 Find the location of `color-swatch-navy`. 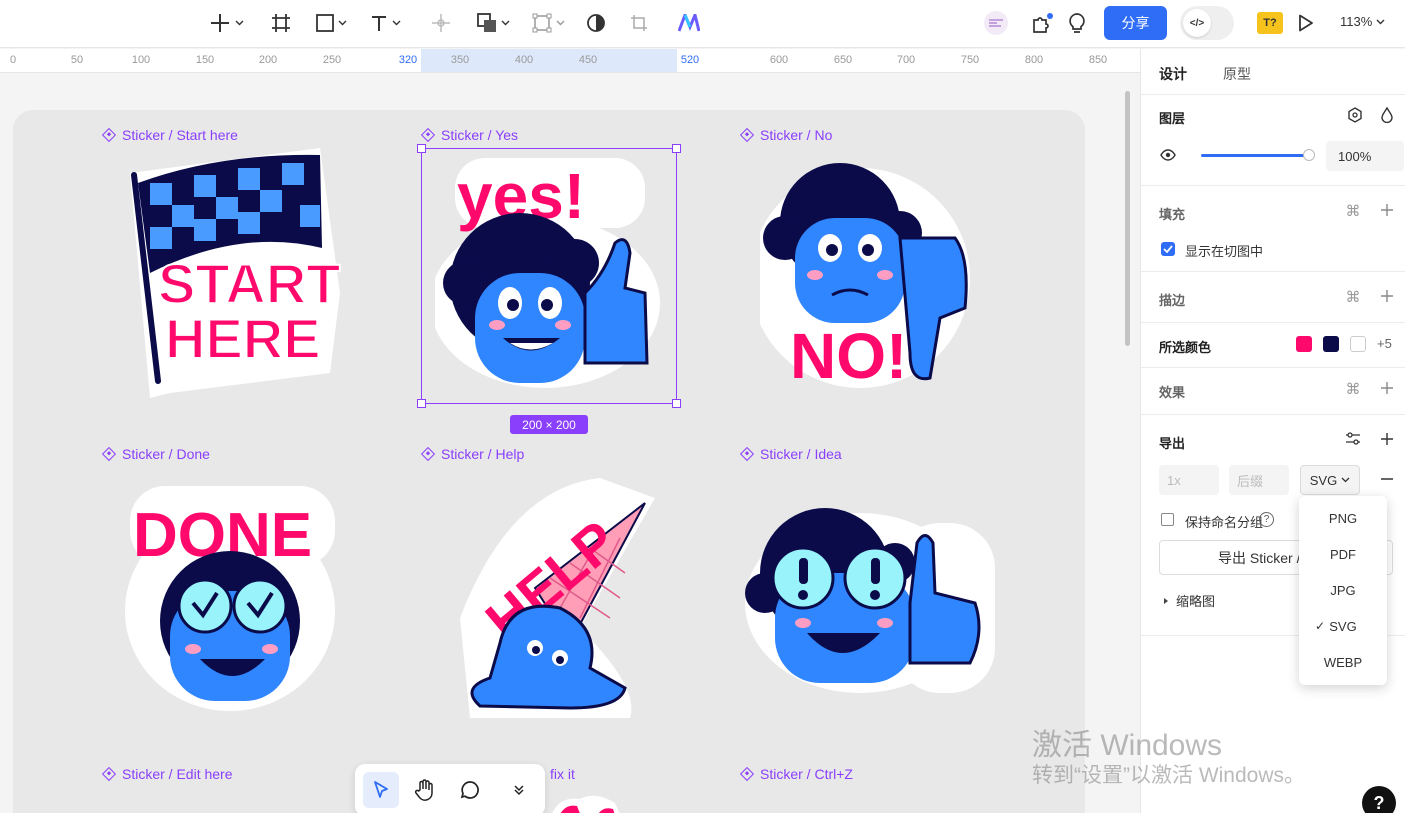

color-swatch-navy is located at coordinates (1331, 344).